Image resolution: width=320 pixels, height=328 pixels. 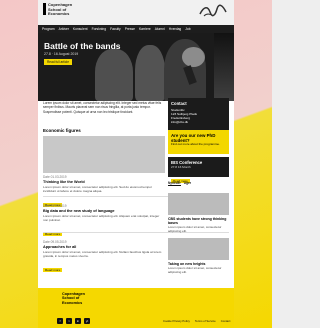 I want to click on facebook-icon: f, so click(x=60, y=321).